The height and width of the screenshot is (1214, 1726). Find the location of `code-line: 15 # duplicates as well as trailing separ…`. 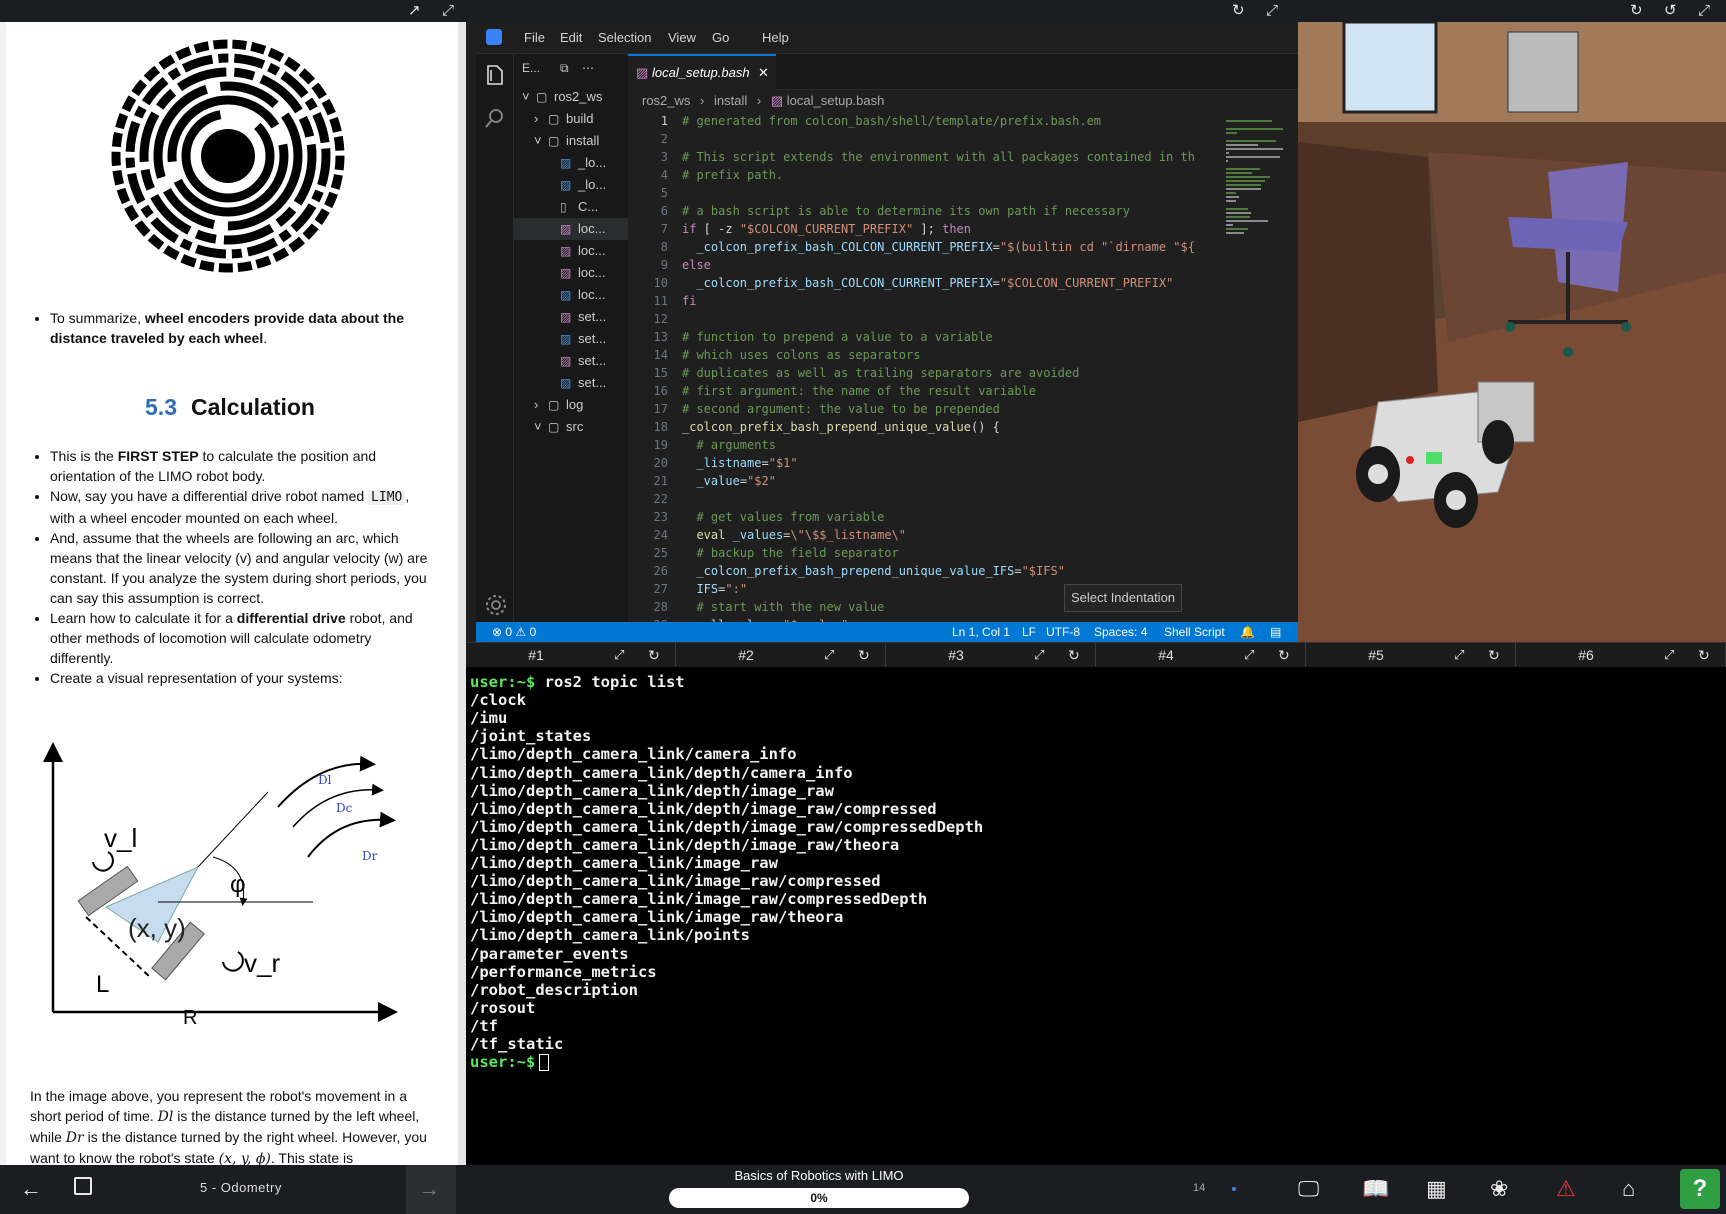

code-line: 15 # duplicates as well as trailing separ… is located at coordinates (923, 373).